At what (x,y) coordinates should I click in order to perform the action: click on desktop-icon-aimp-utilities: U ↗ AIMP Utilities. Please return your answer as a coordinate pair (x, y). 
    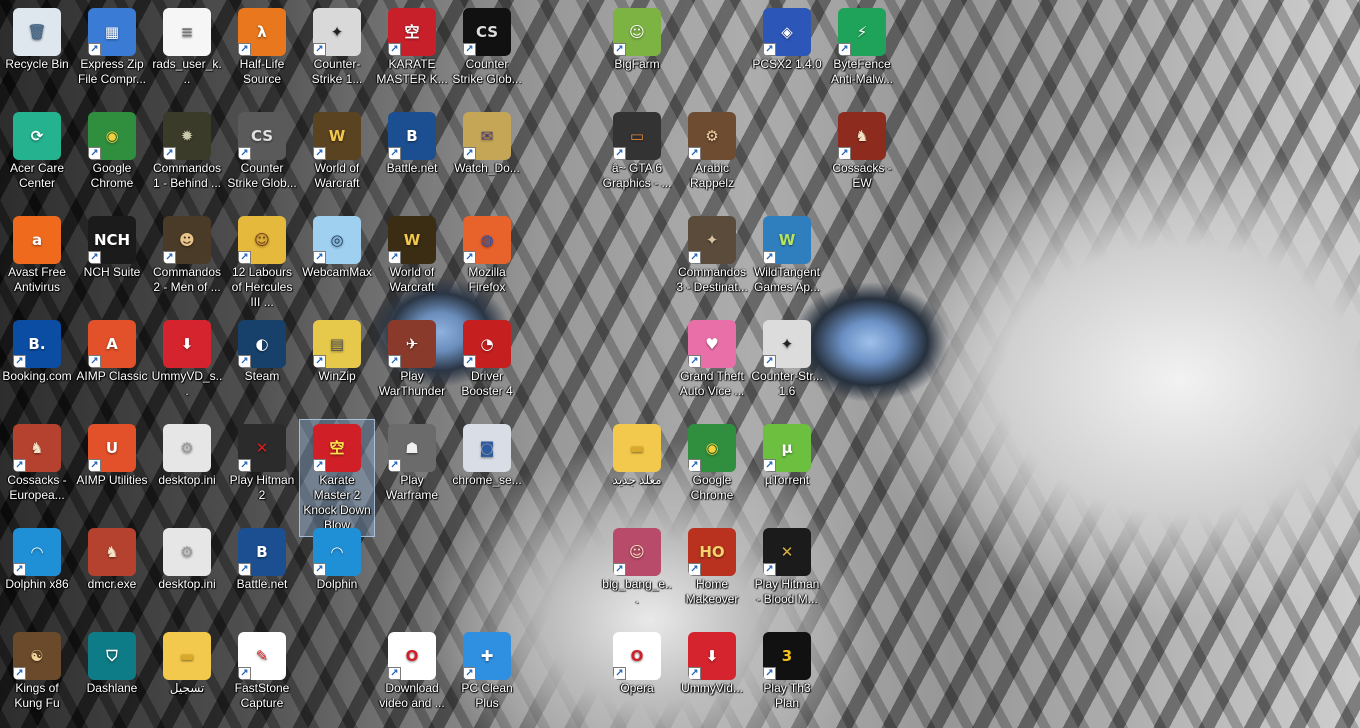
    Looking at the image, I should click on (112, 470).